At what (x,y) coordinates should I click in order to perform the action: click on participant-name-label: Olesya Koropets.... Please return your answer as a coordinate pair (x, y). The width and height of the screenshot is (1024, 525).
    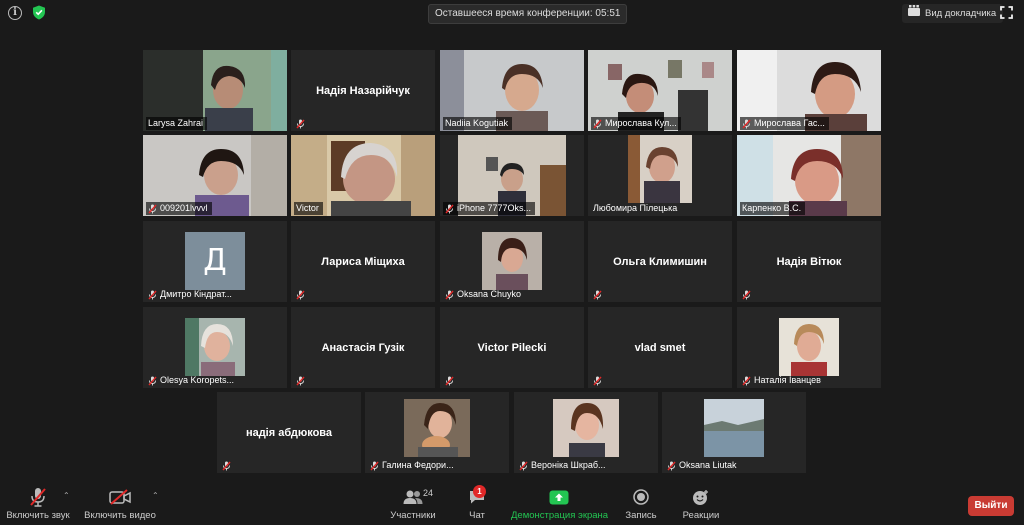
    Looking at the image, I should click on (192, 380).